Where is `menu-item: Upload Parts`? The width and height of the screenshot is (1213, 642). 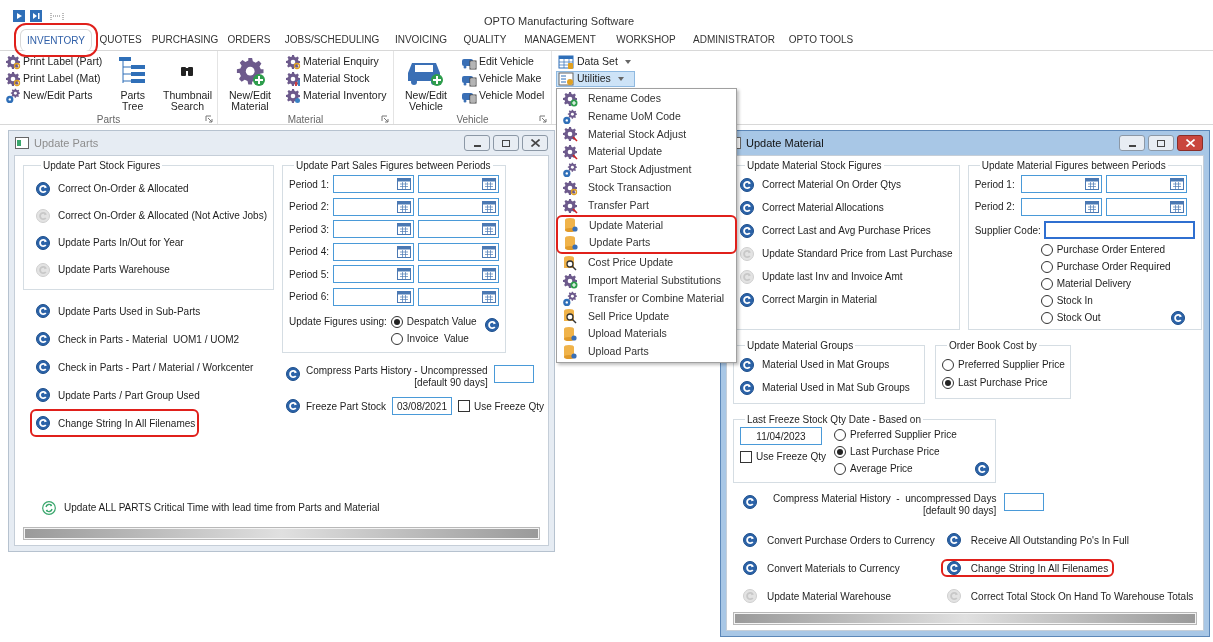
menu-item: Upload Parts is located at coordinates (646, 352).